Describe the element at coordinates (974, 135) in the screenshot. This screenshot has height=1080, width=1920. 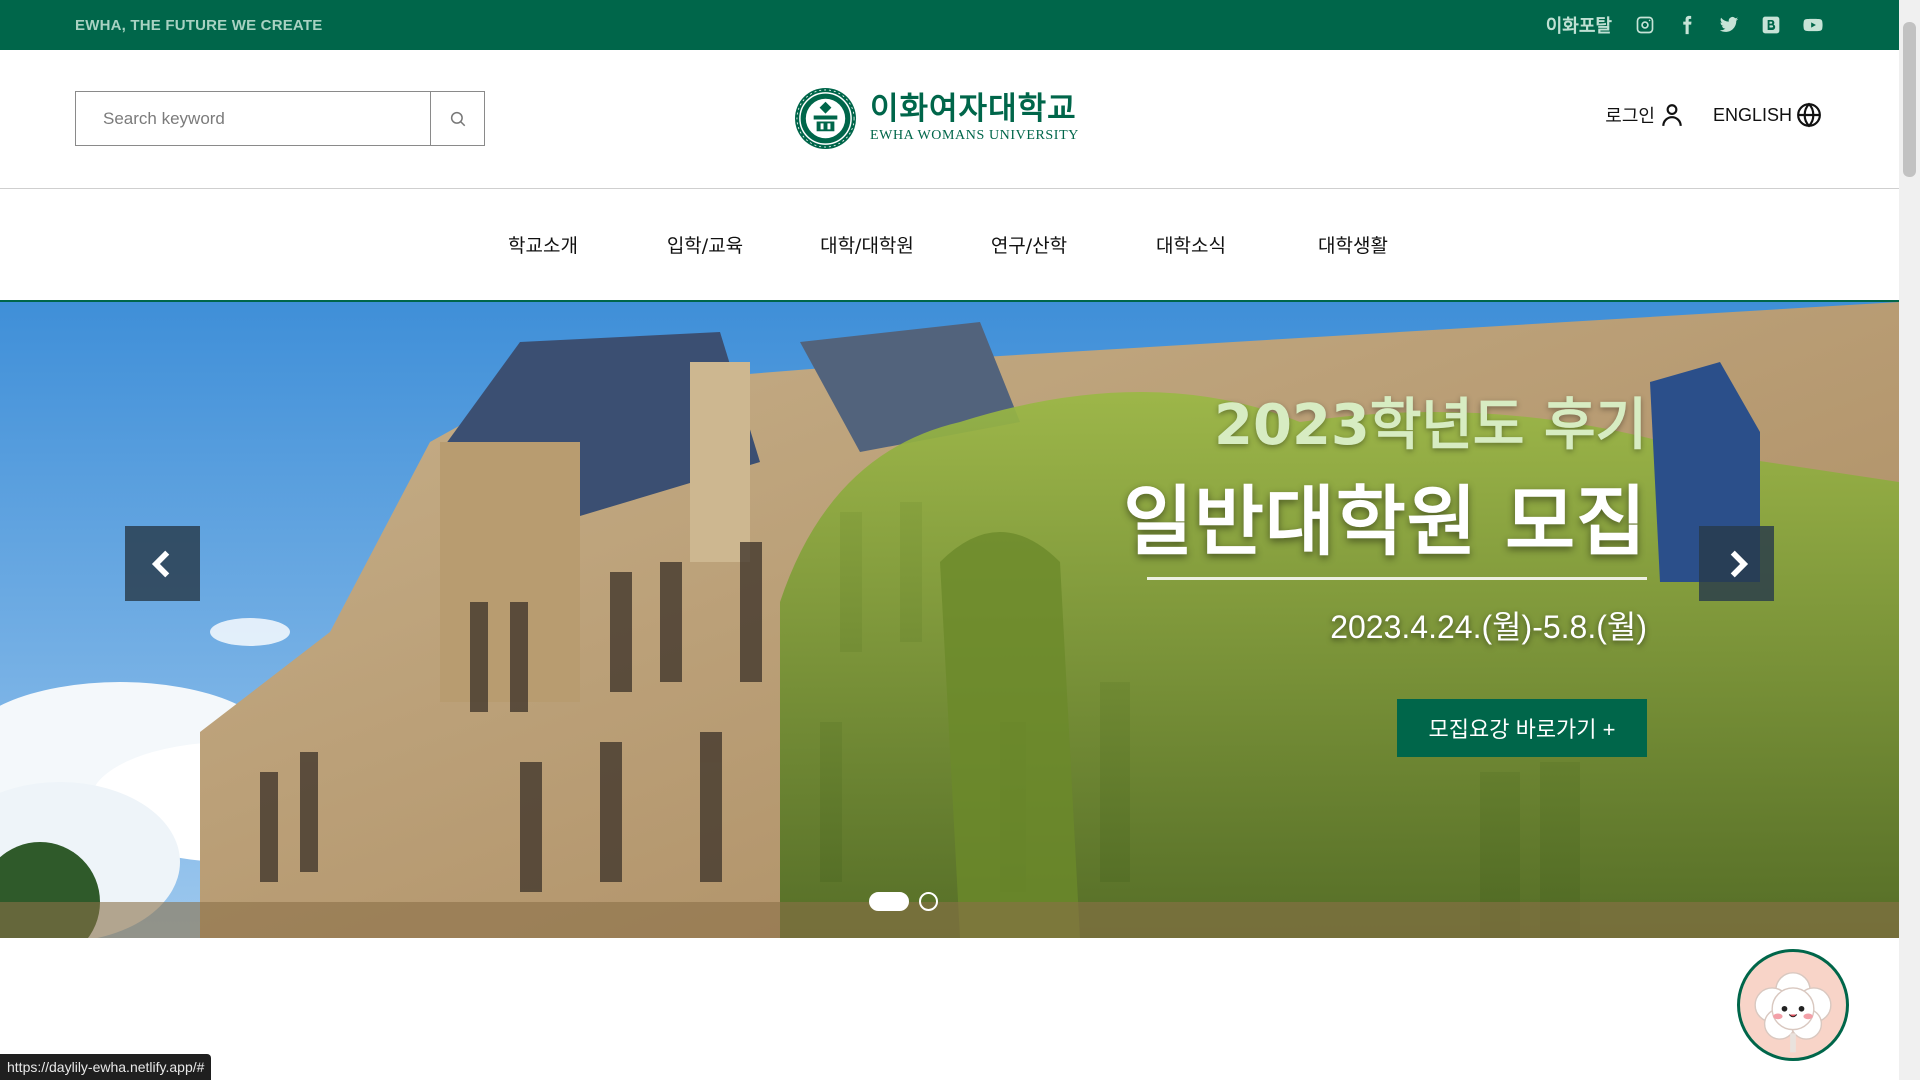
I see `logo-english-name: EWHA WOMANS UNIVERSITY` at that location.